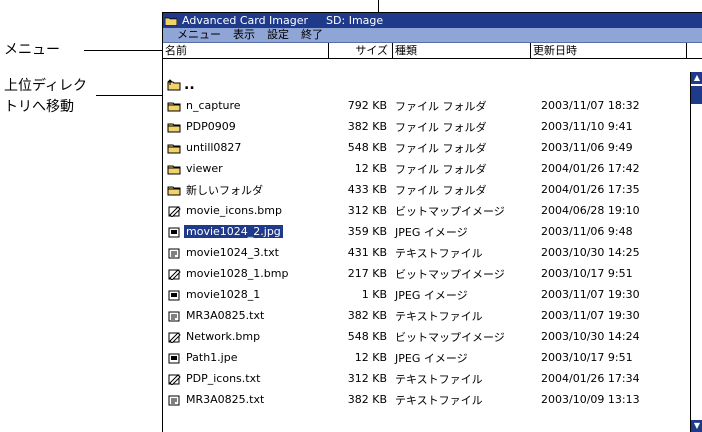 This screenshot has height=432, width=702. What do you see at coordinates (32, 50) in the screenshot?
I see `menu-annotation: メニュー` at bounding box center [32, 50].